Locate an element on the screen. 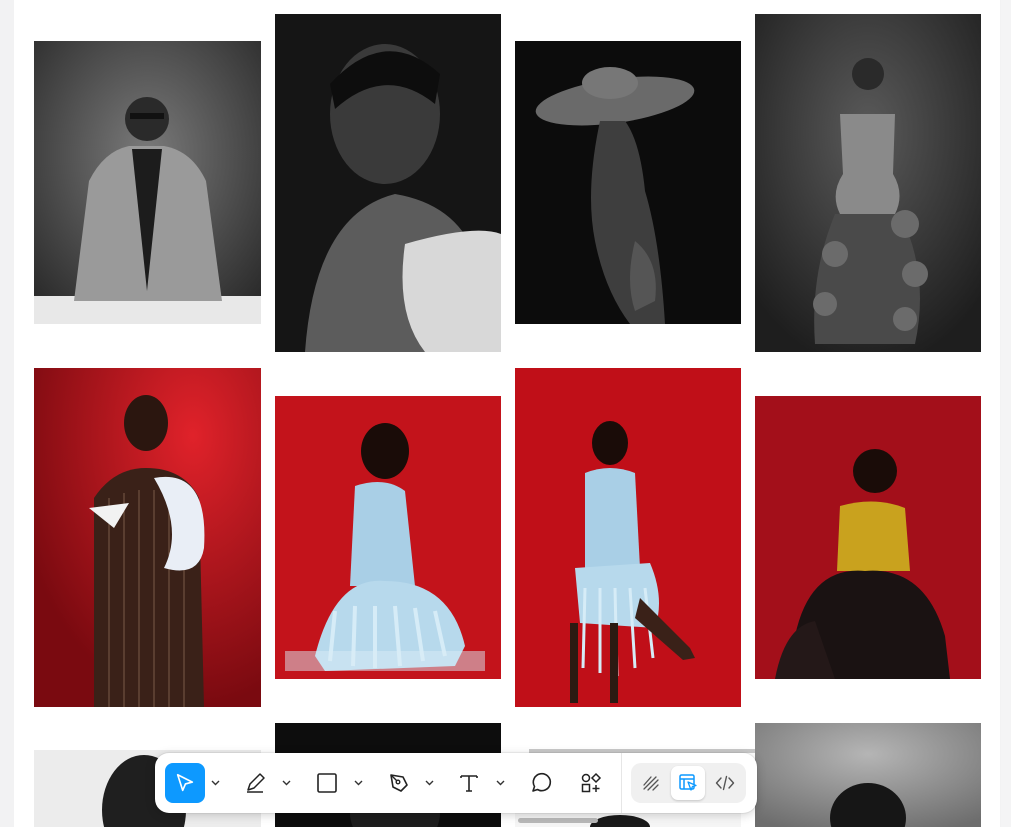 The image size is (1011, 827). pencil-tool-button is located at coordinates (255, 783).